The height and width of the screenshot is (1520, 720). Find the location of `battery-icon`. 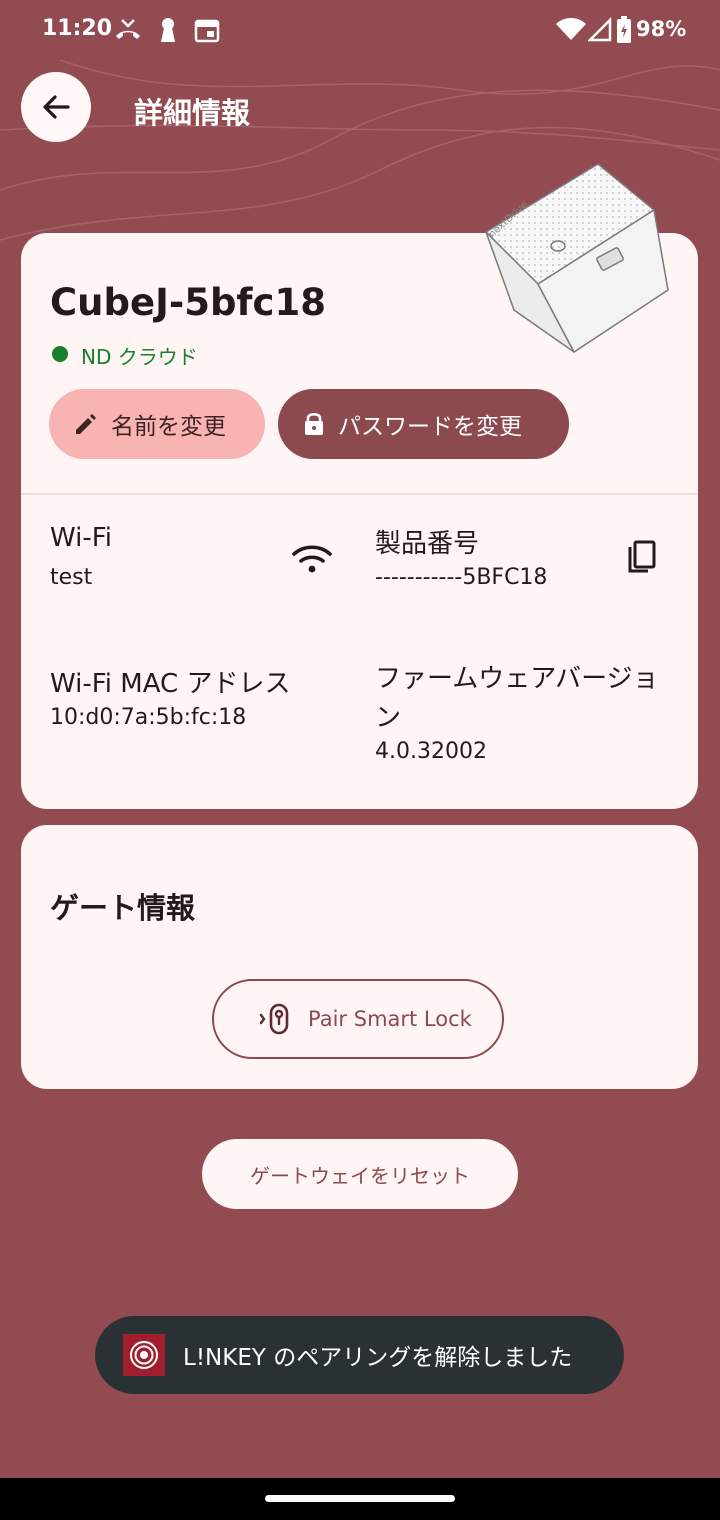

battery-icon is located at coordinates (624, 29).